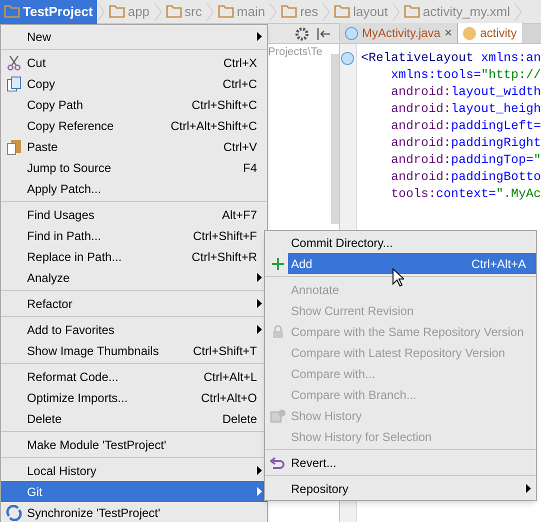 Image resolution: width=541 pixels, height=522 pixels. Describe the element at coordinates (465, 143) in the screenshot. I see `code-line: android:paddingRight` at that location.